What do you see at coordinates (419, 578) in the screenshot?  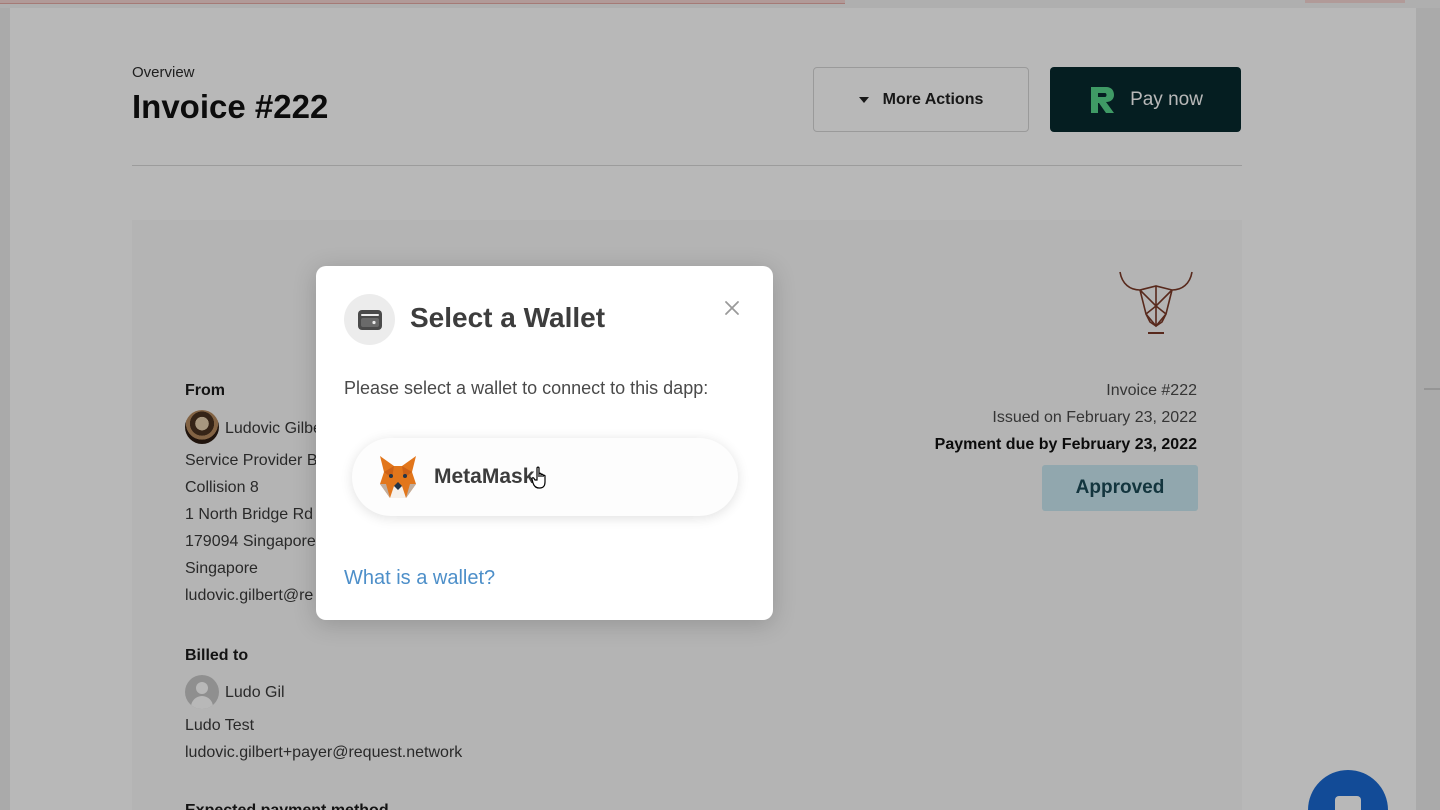 I see `what-is-wallet-link: What is a wallet?` at bounding box center [419, 578].